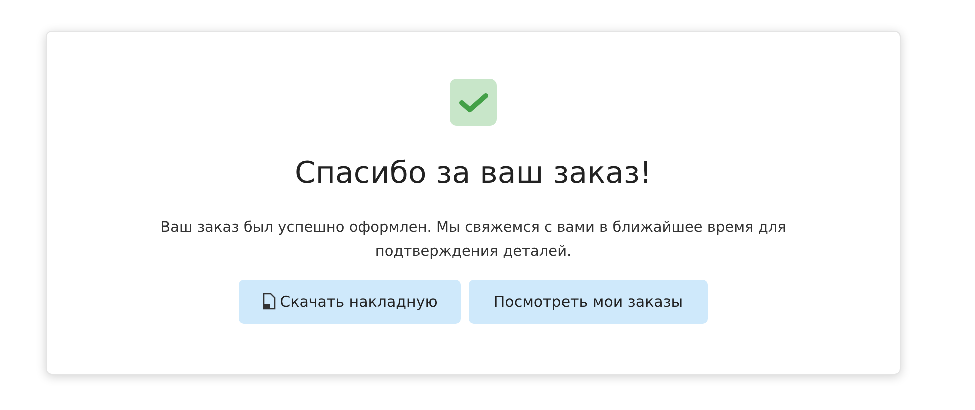  I want to click on check-icon, so click(473, 102).